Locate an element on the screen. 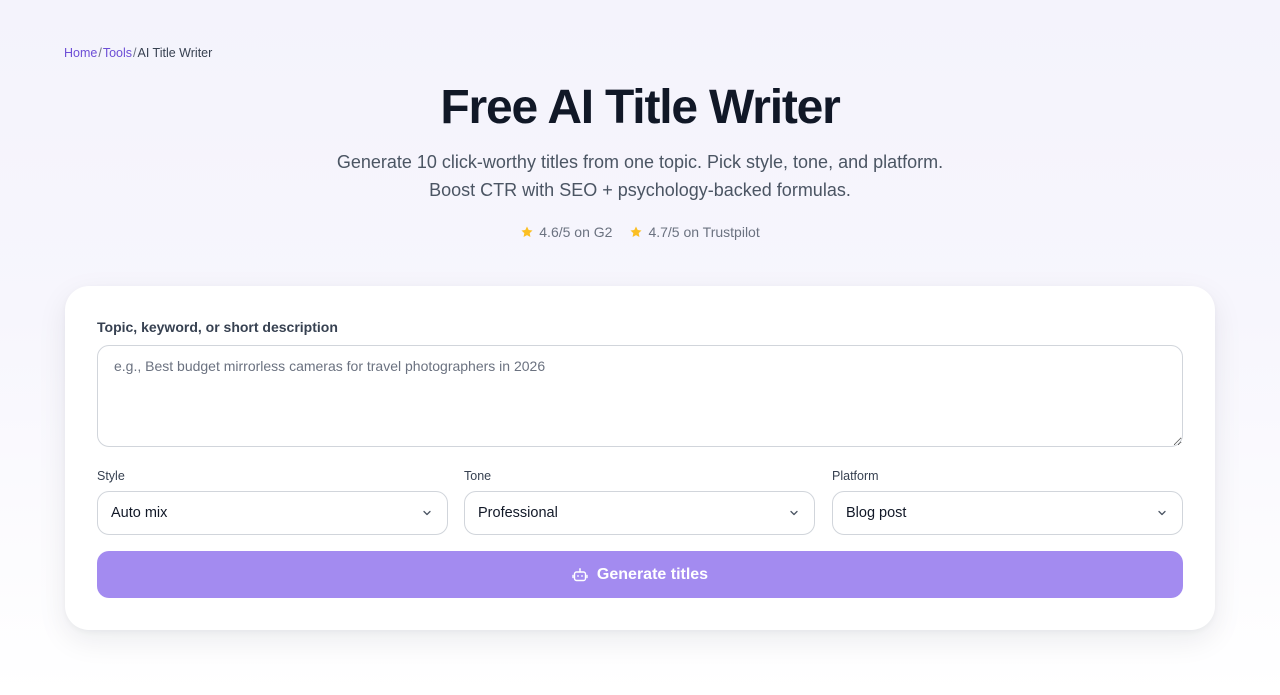 This screenshot has height=695, width=1280. breadcrumb-current: AI Title Writer is located at coordinates (175, 53).